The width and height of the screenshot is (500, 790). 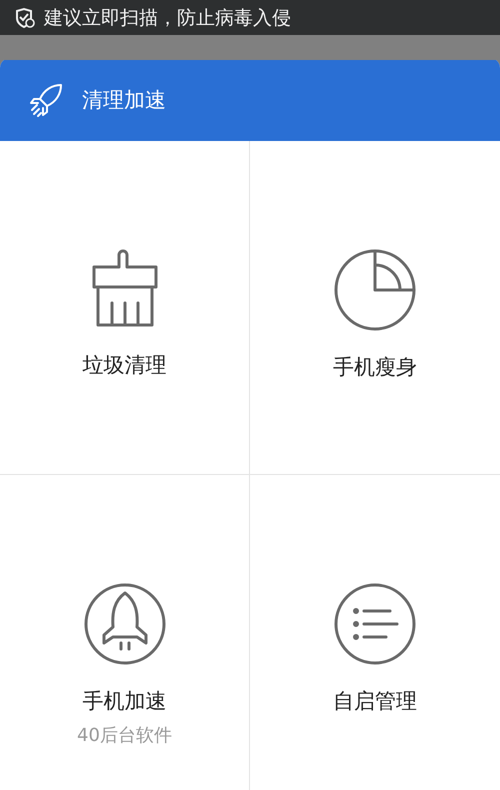 I want to click on notification-bar: 建议立即扫描，防止病毒入侵, so click(x=250, y=17).